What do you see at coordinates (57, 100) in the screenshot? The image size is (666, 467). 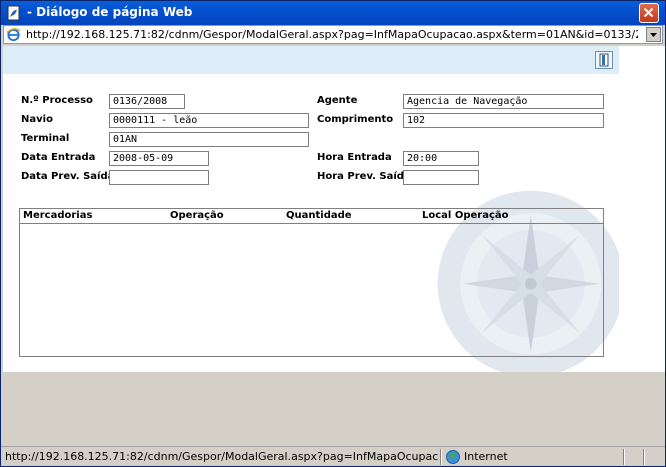 I see `processo-label: N.º Processo` at bounding box center [57, 100].